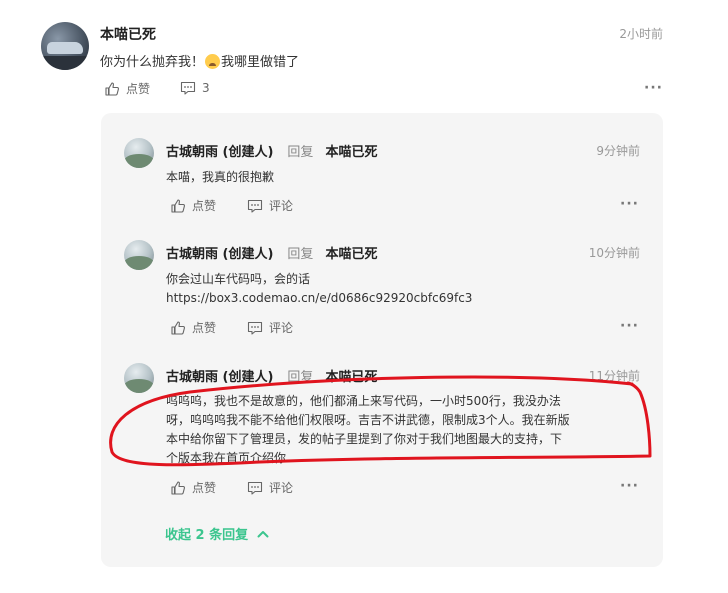 The height and width of the screenshot is (593, 728). I want to click on collapse-replies-button: 收起 2 条回复, so click(217, 533).